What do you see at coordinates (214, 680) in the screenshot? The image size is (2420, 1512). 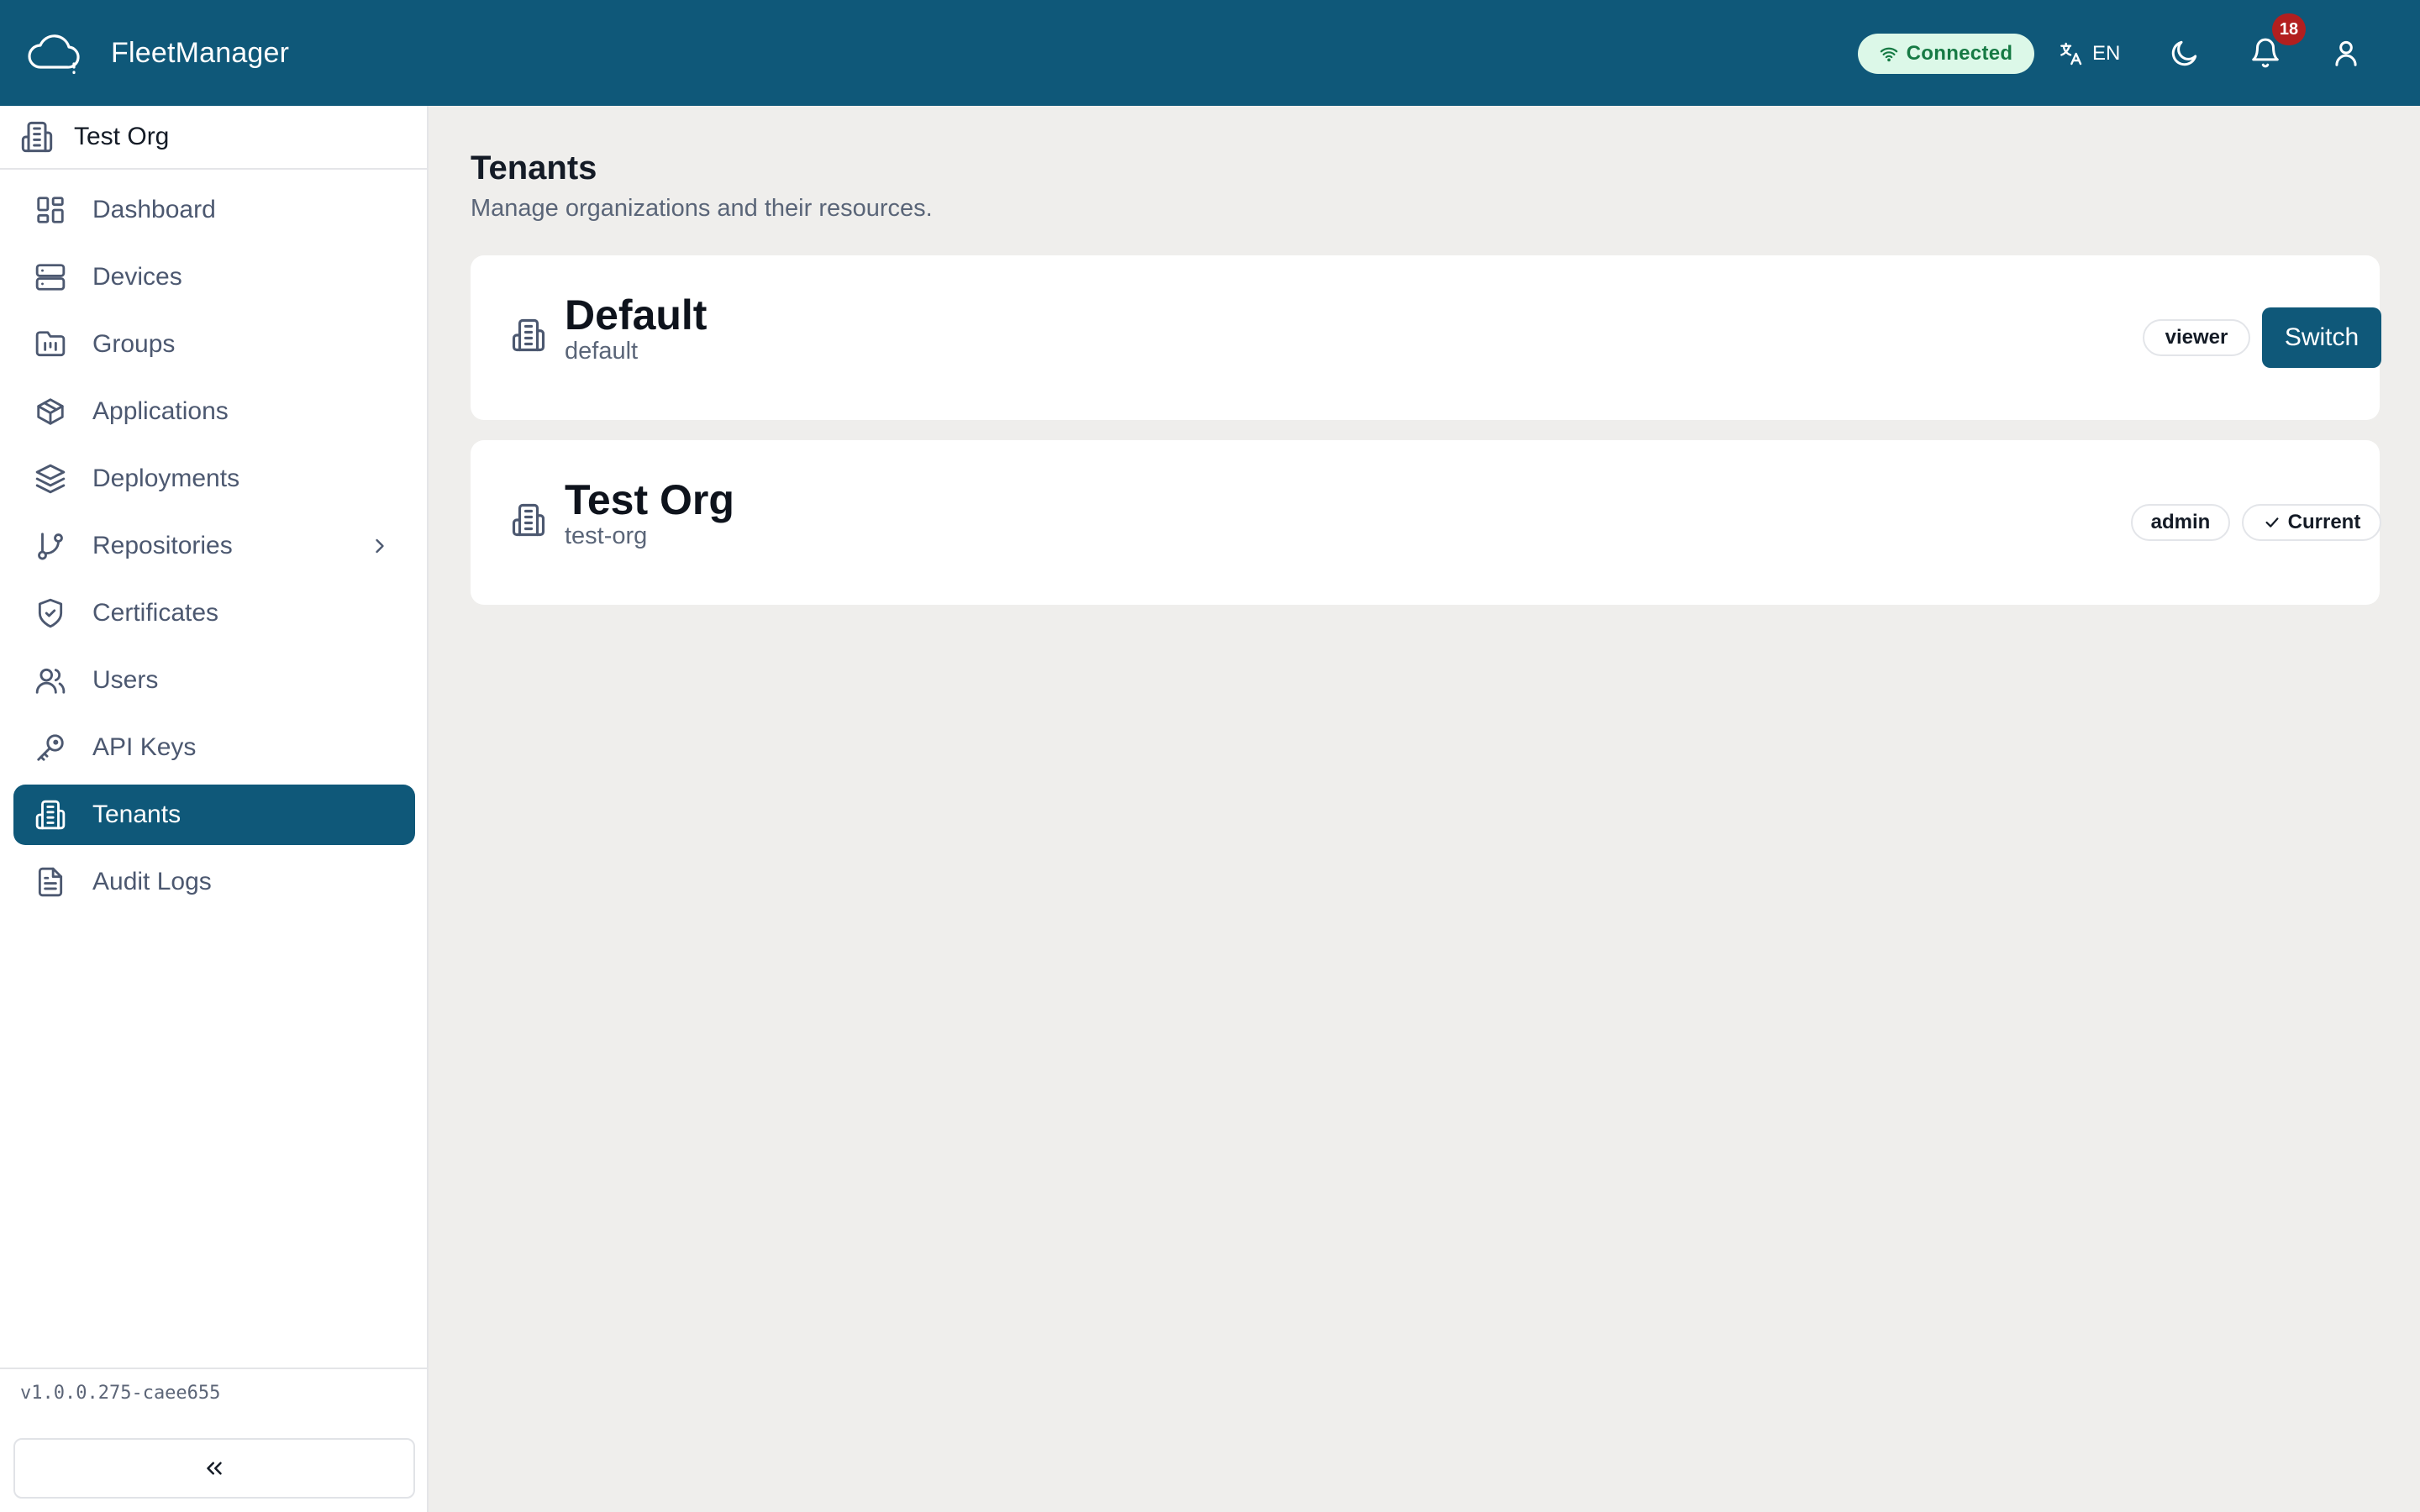 I see `sidebar-item-users: Users` at bounding box center [214, 680].